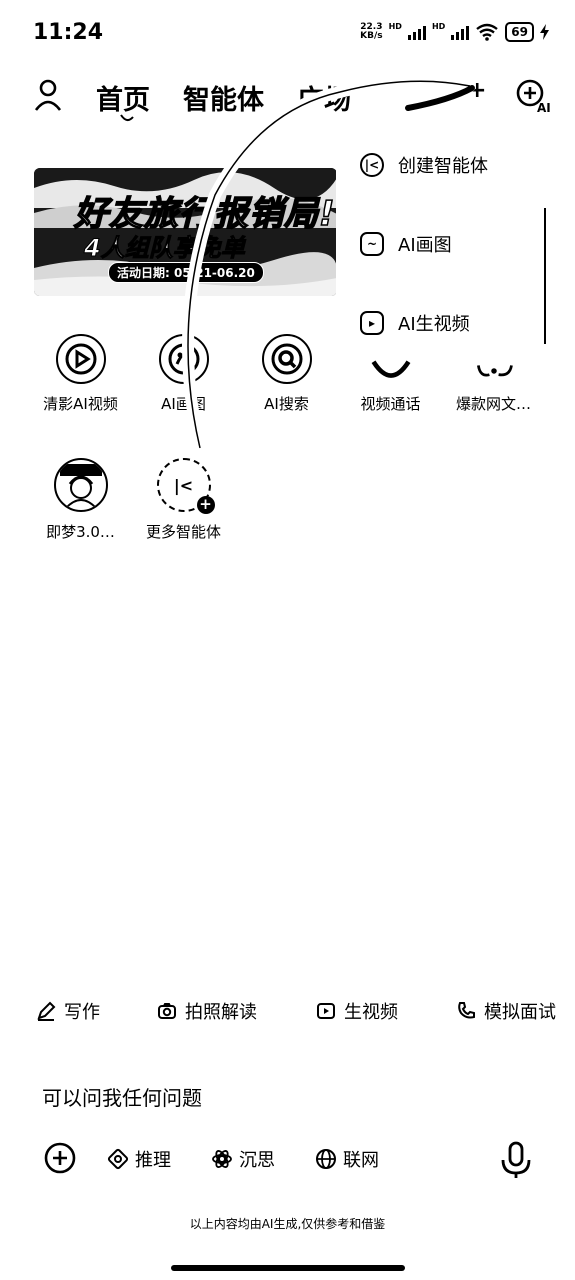  I want to click on chip-mock-interview: 模拟面试, so click(506, 1011).